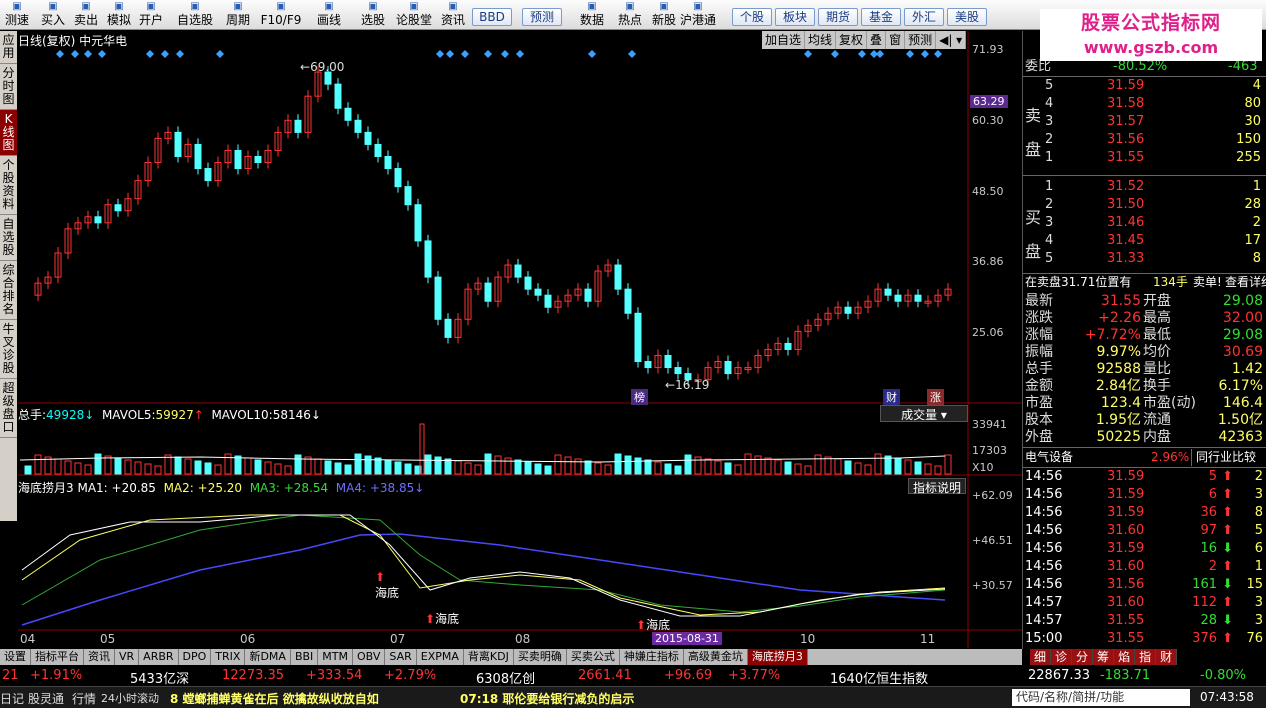  What do you see at coordinates (924, 17) in the screenshot?
I see `market-button-4: 外汇` at bounding box center [924, 17].